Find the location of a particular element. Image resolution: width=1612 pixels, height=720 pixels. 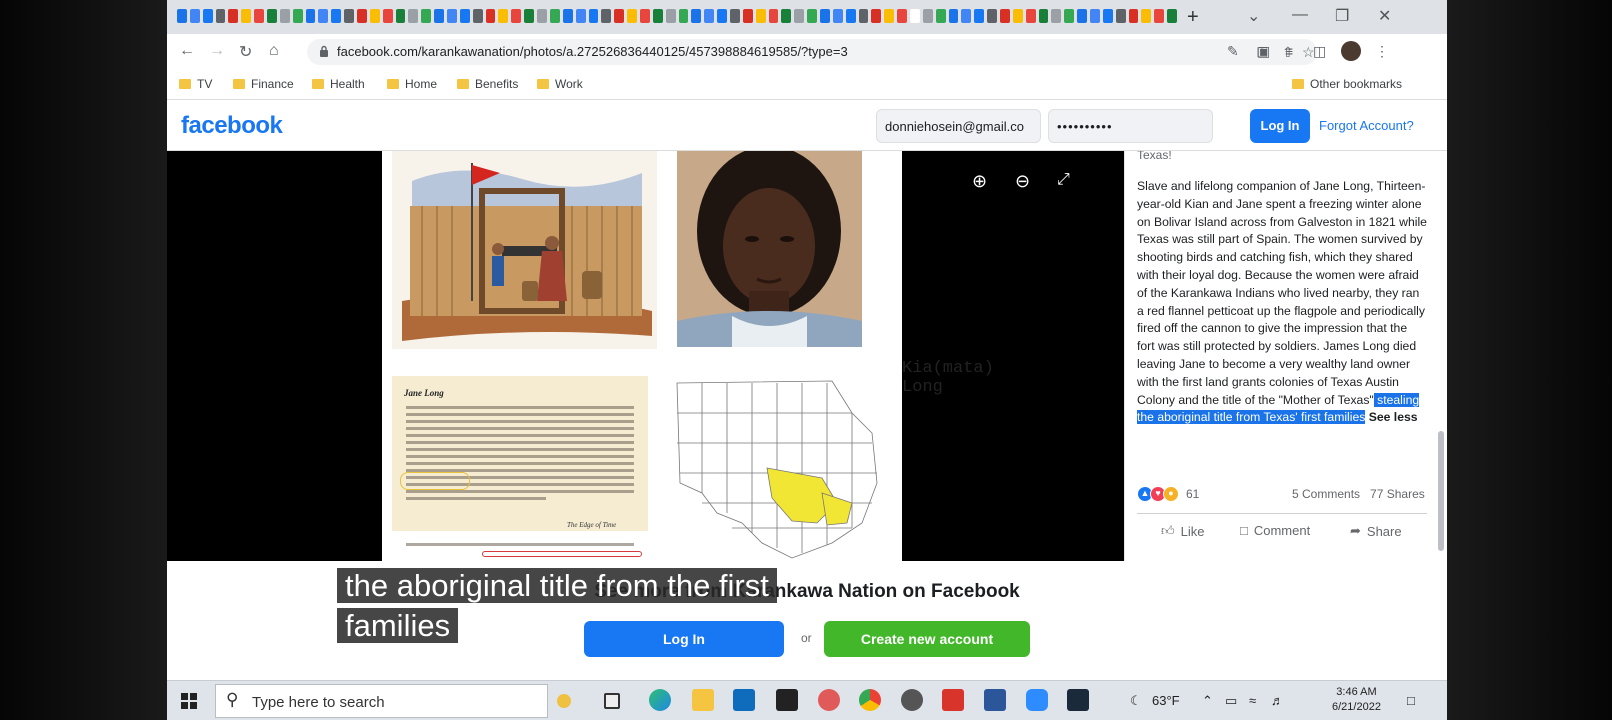

menu-icon: ⋮ is located at coordinates (1382, 51).